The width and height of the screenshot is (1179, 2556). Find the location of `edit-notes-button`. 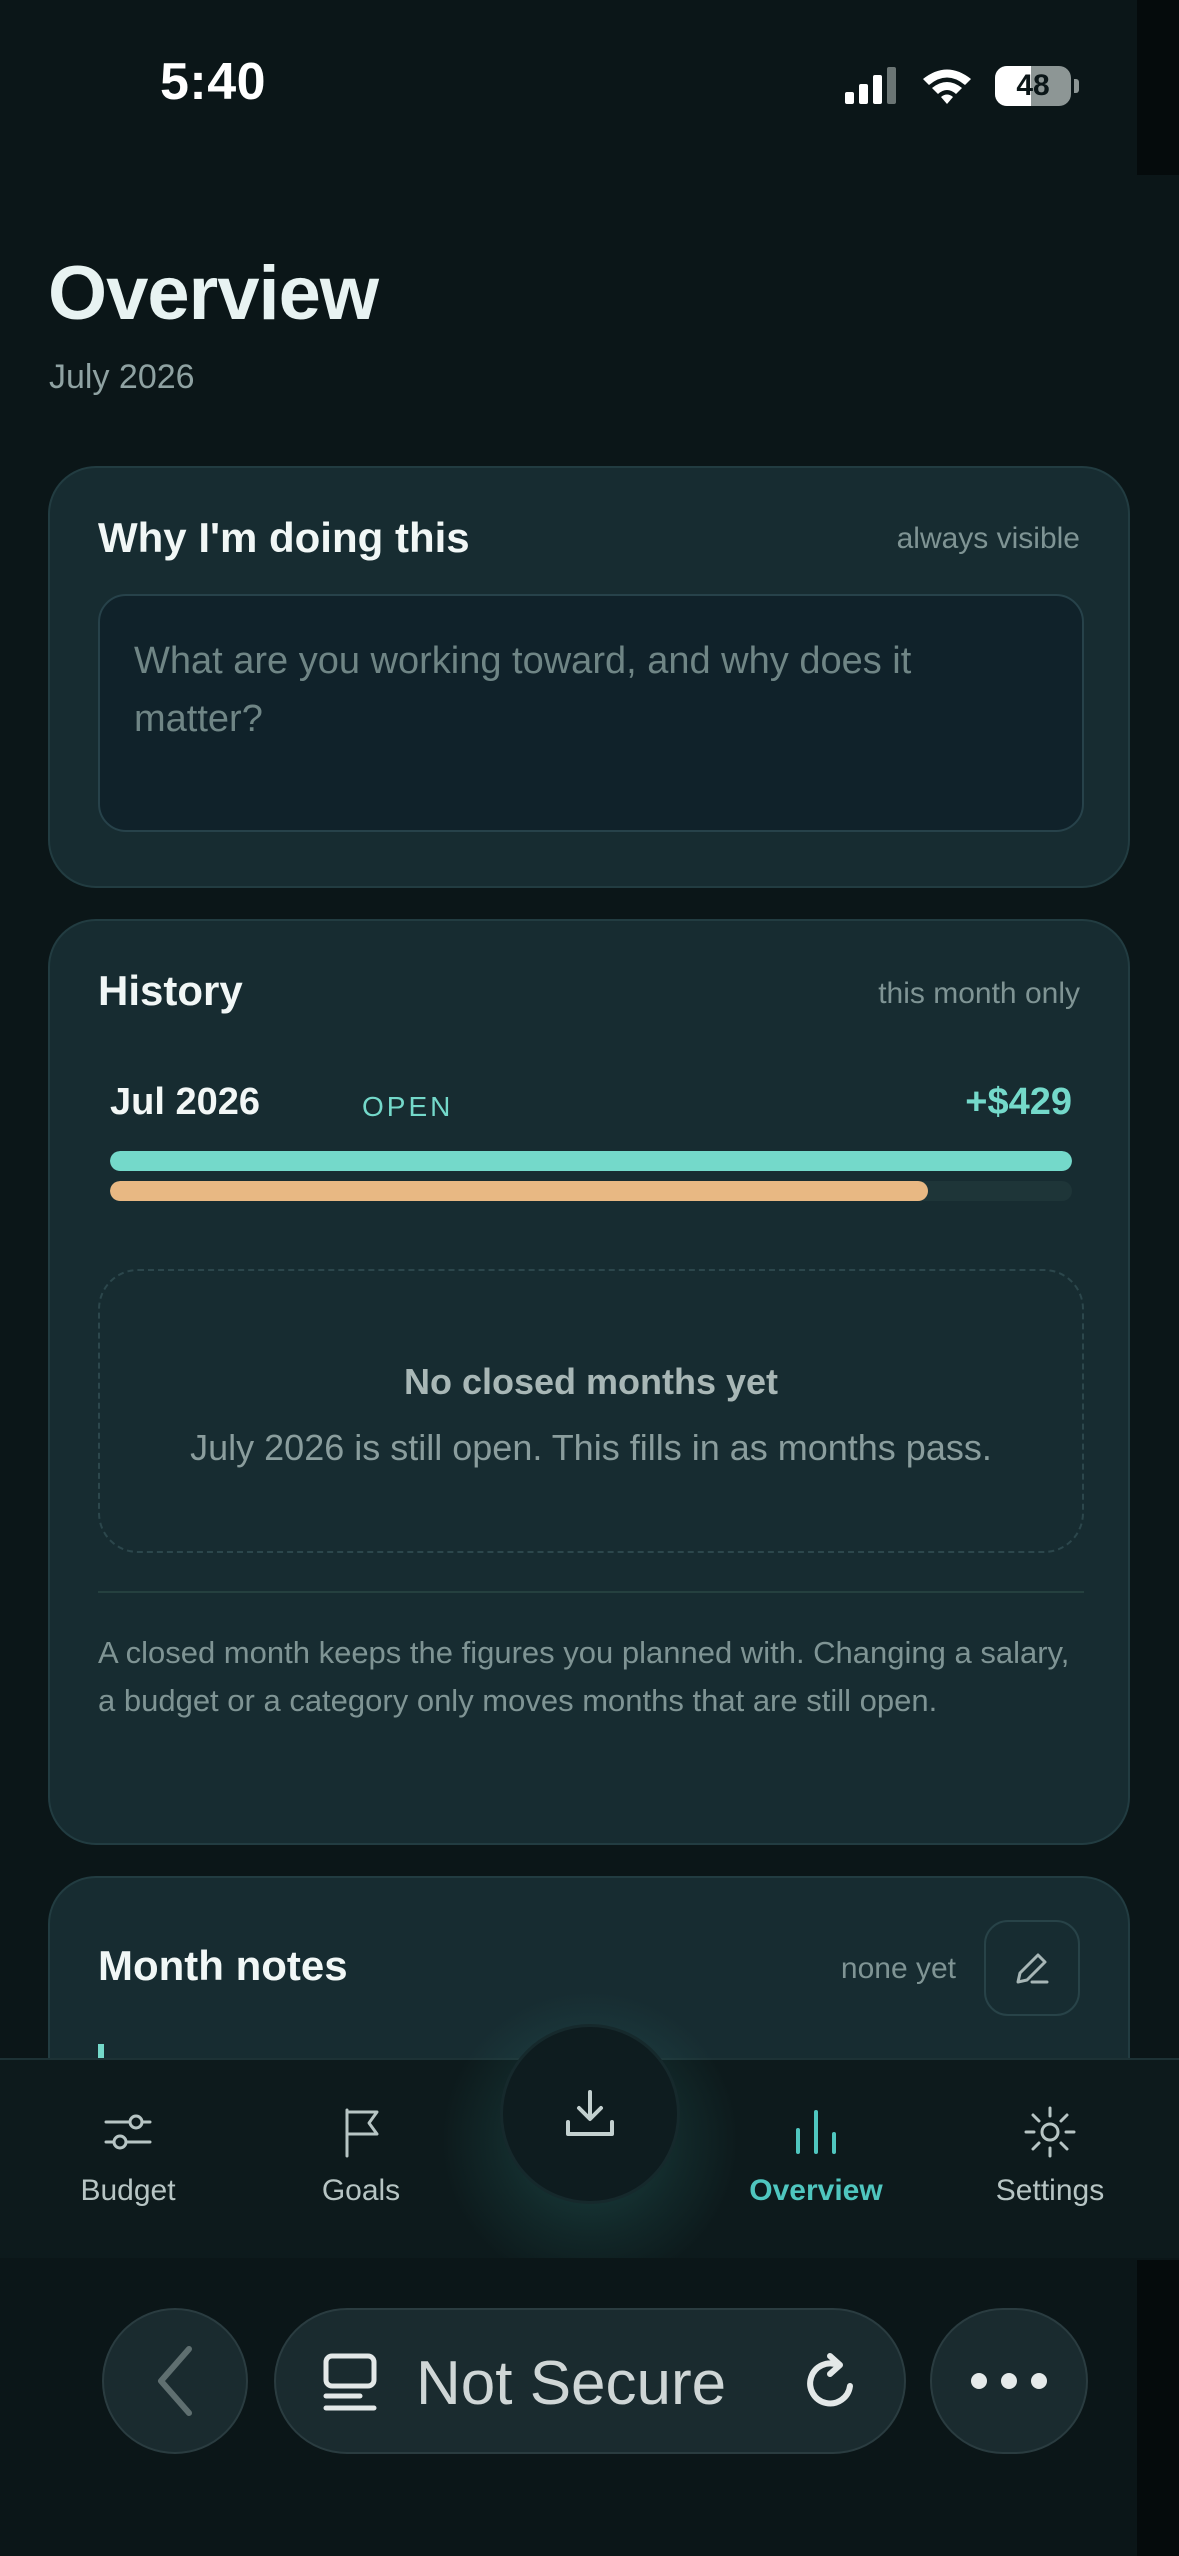

edit-notes-button is located at coordinates (1032, 1968).